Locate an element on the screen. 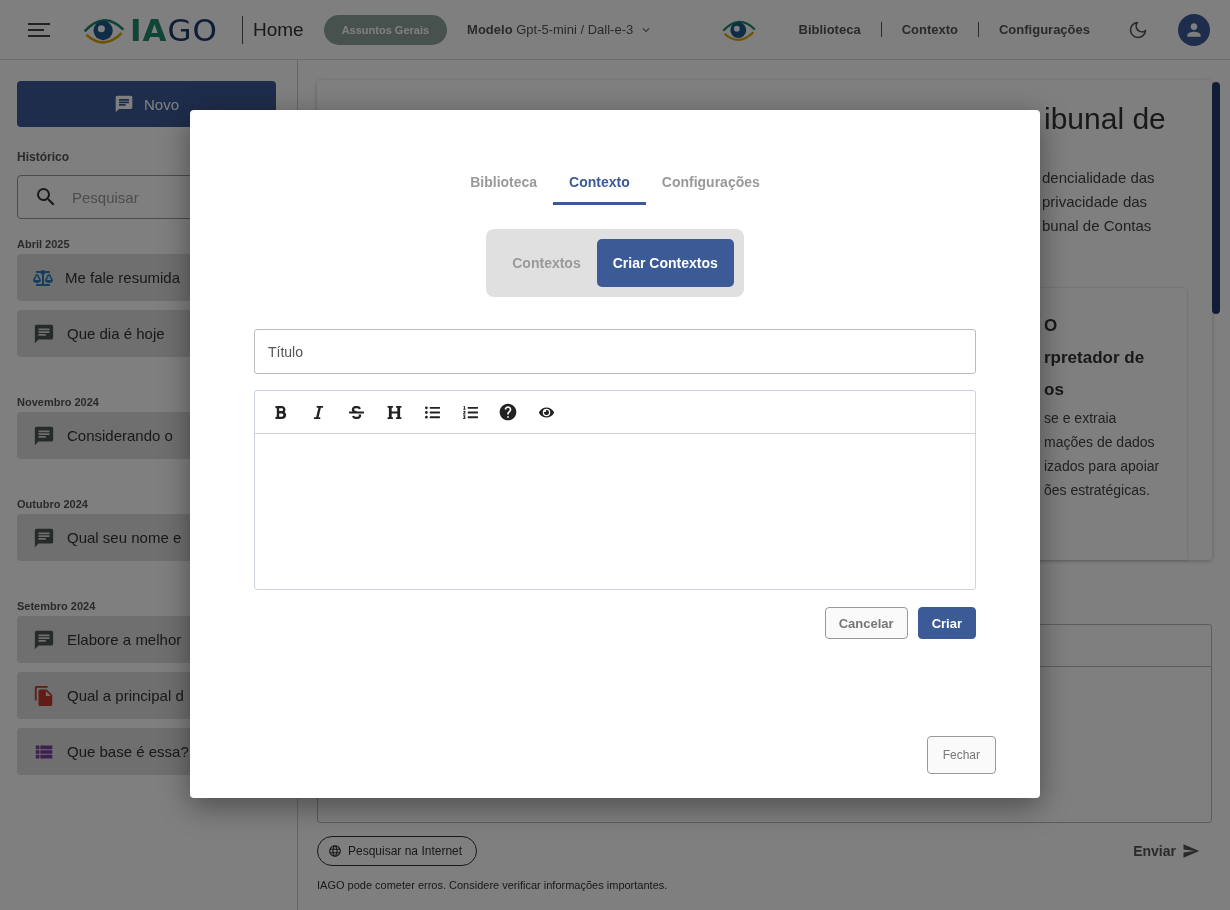  history-item-text: Qual seu nome e is located at coordinates (124, 537).